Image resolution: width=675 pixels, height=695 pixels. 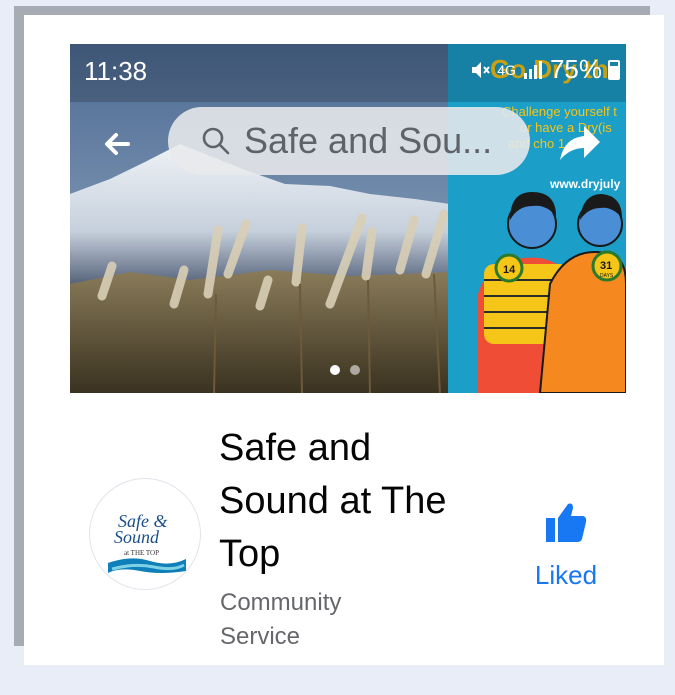 What do you see at coordinates (579, 143) in the screenshot?
I see `share-icon` at bounding box center [579, 143].